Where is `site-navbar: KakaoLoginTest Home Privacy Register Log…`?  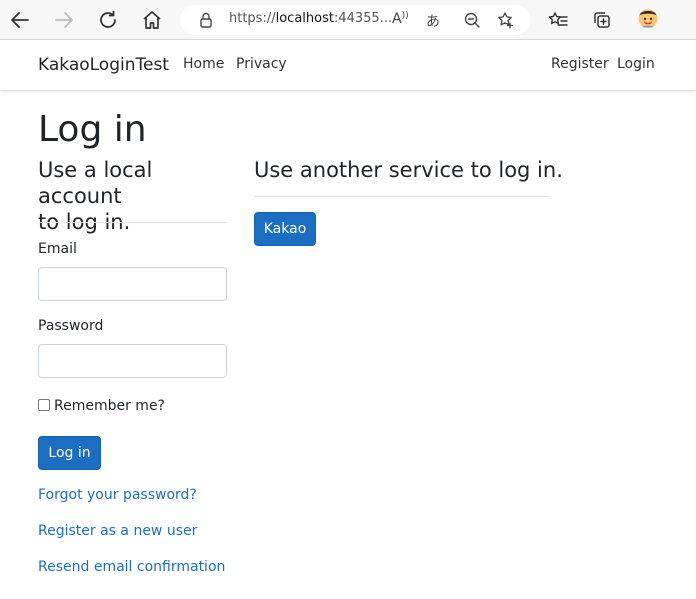
site-navbar: KakaoLoginTest Home Privacy Register Log… is located at coordinates (348, 65).